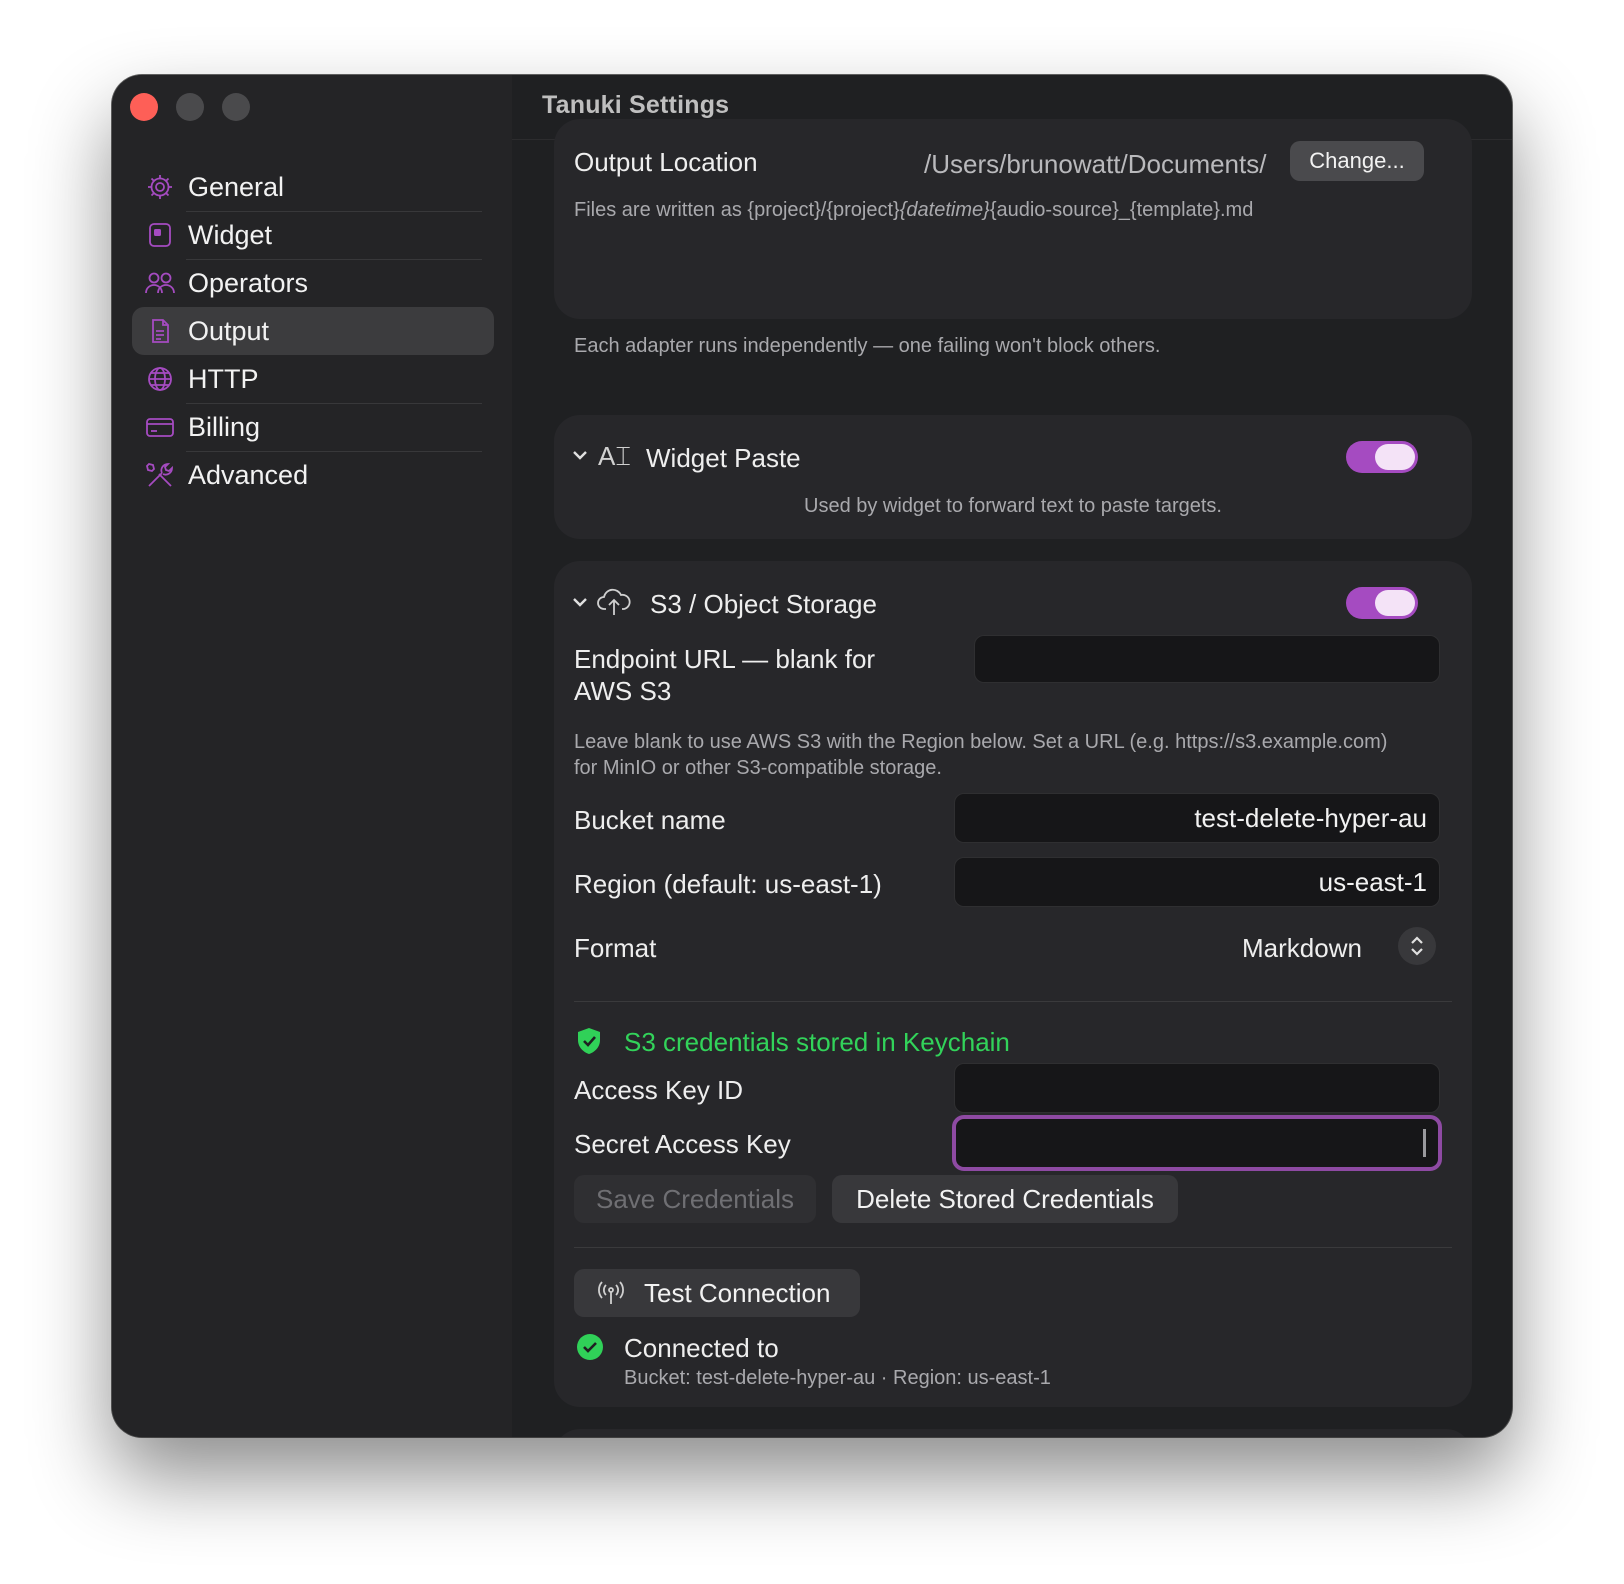 The image size is (1624, 1584). I want to click on access-key-label: Access Key ID, so click(659, 1090).